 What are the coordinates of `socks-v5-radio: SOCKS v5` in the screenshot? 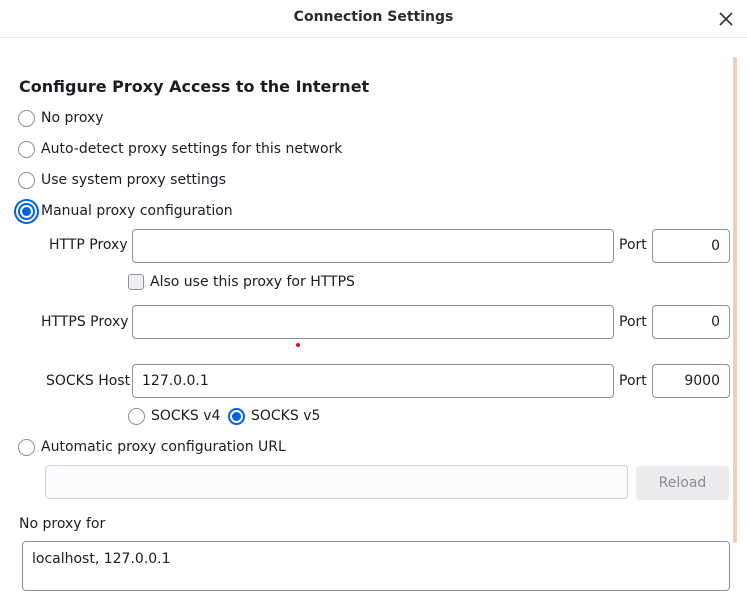 It's located at (274, 416).